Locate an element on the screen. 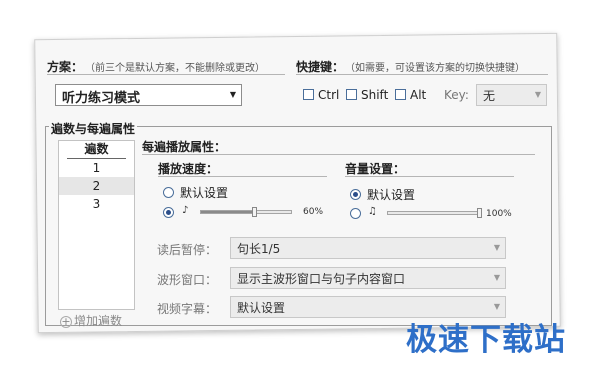 The width and height of the screenshot is (600, 371). speed-slider is located at coordinates (246, 212).